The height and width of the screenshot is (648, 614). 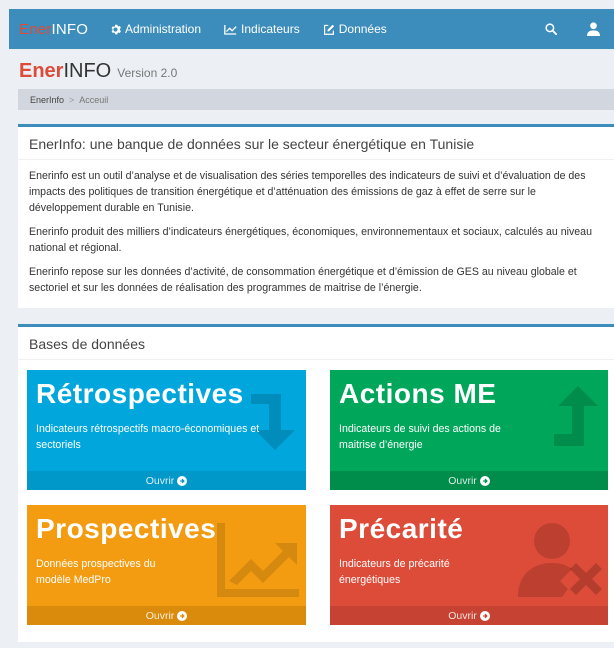 I want to click on search-button, so click(x=551, y=29).